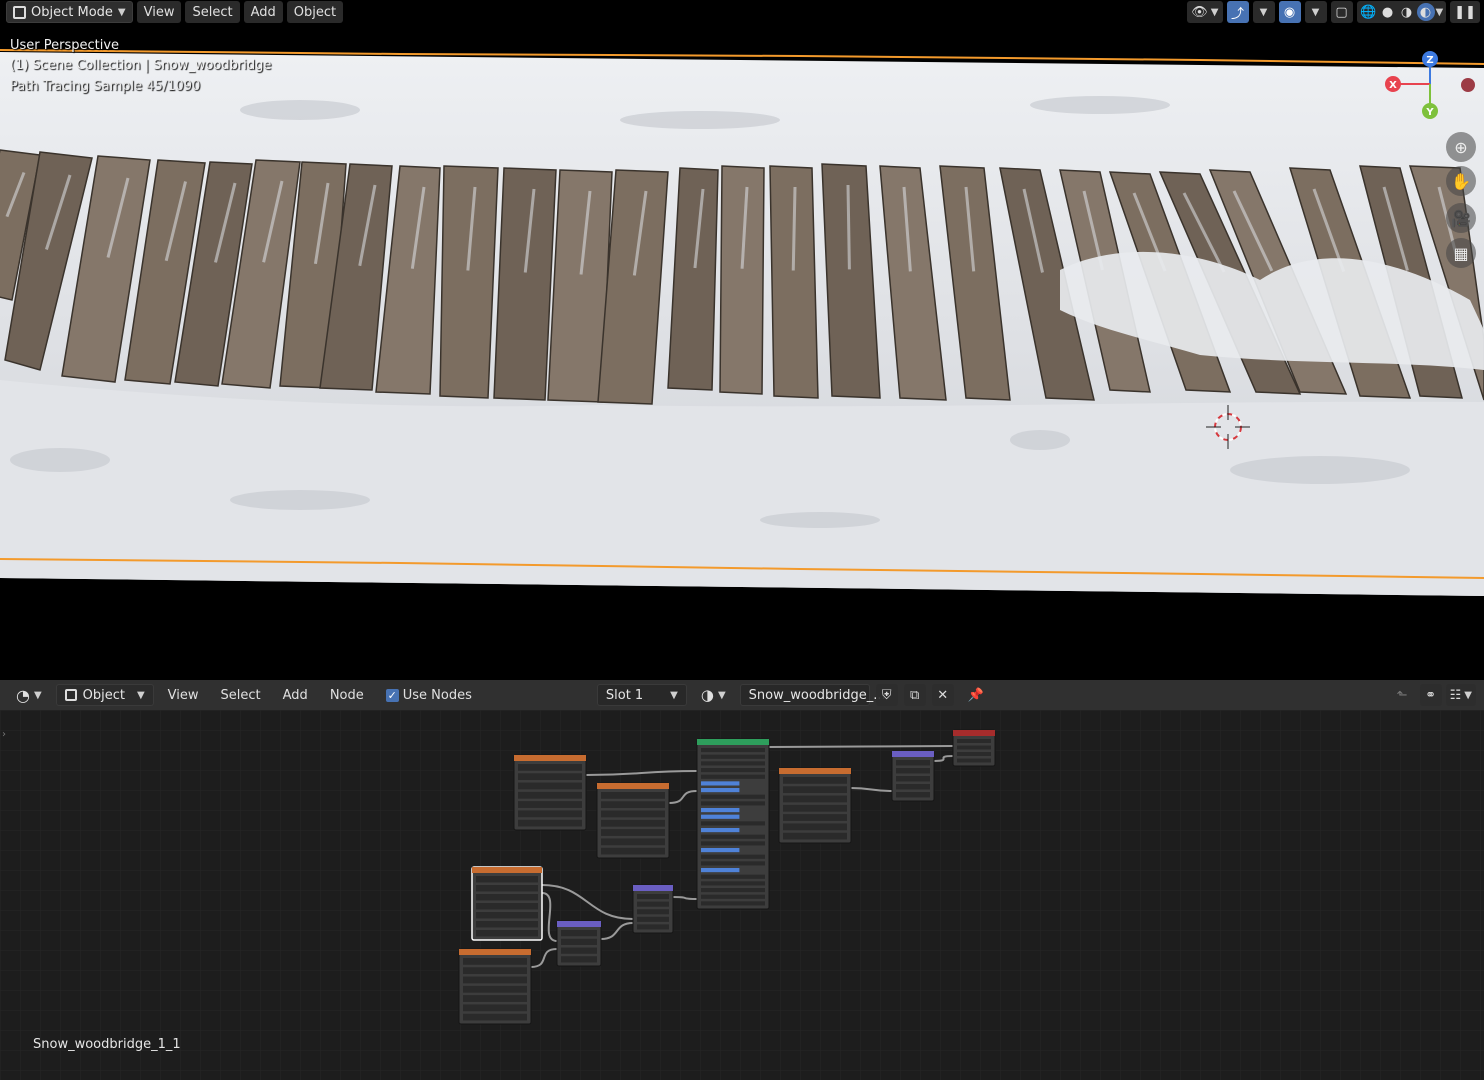 This screenshot has width=1484, height=1080. What do you see at coordinates (653, 909) in the screenshot?
I see `node-bump` at bounding box center [653, 909].